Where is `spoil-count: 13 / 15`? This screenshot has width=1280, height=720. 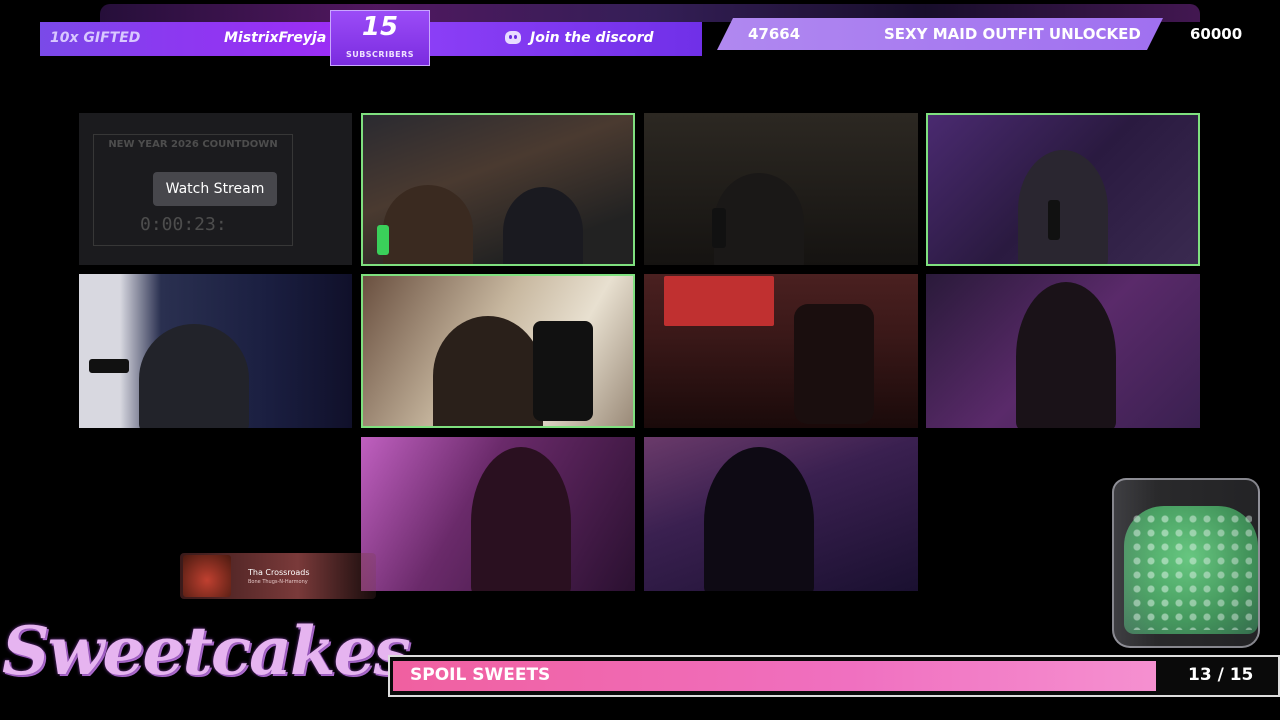
spoil-count: 13 / 15 is located at coordinates (1221, 675).